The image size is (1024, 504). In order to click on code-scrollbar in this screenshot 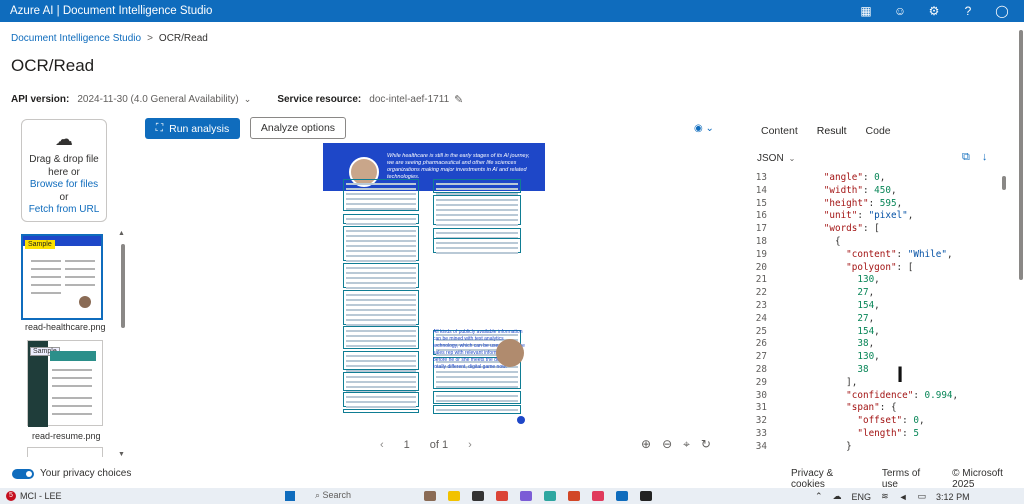, I will do `click(1004, 183)`.